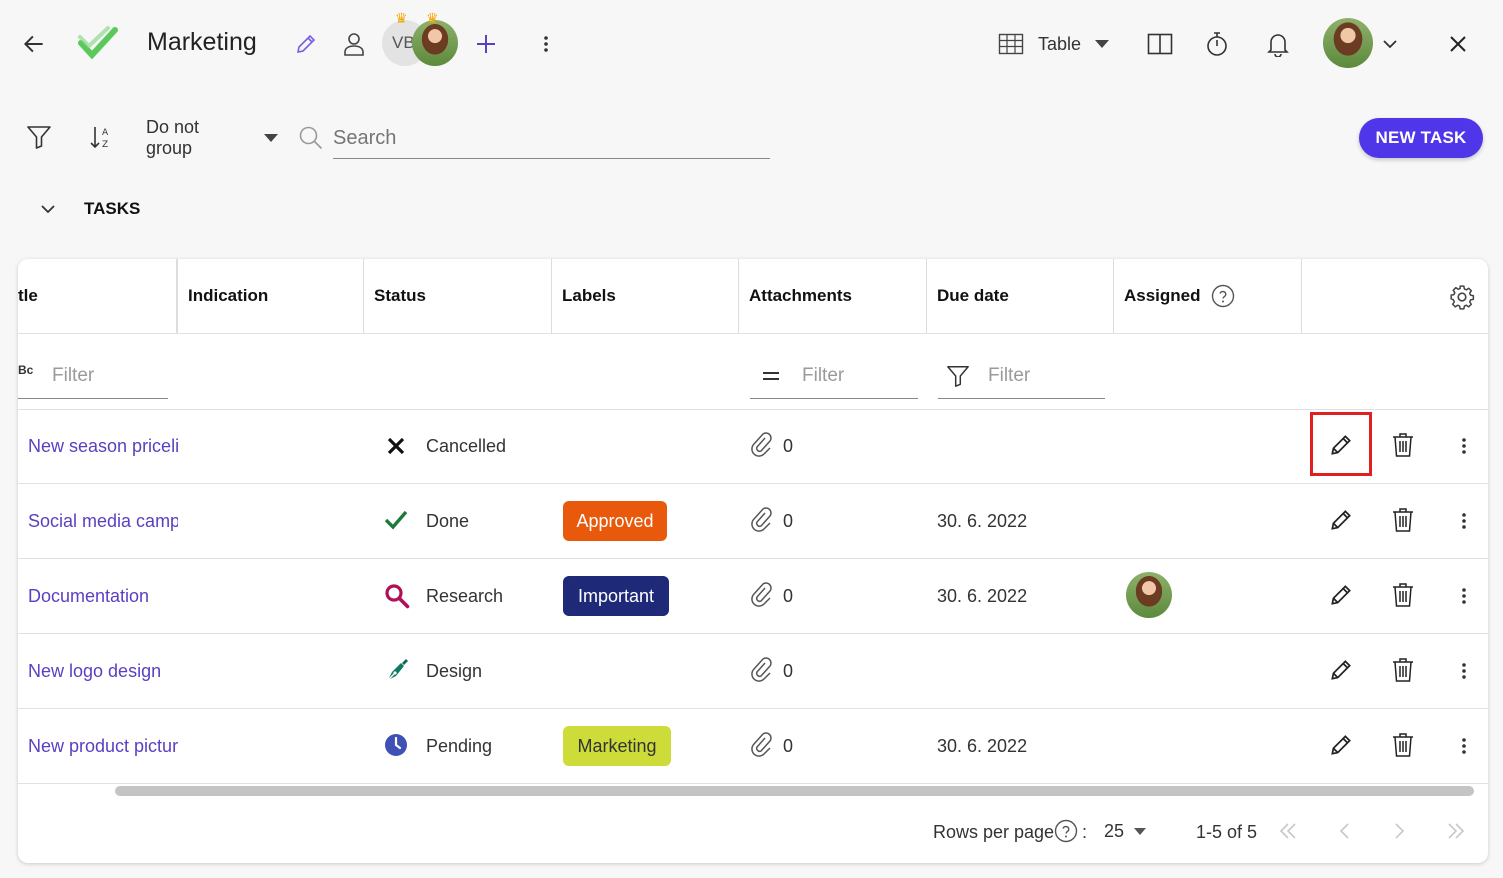 This screenshot has width=1503, height=878. What do you see at coordinates (97, 296) in the screenshot?
I see `column-header-title: tle` at bounding box center [97, 296].